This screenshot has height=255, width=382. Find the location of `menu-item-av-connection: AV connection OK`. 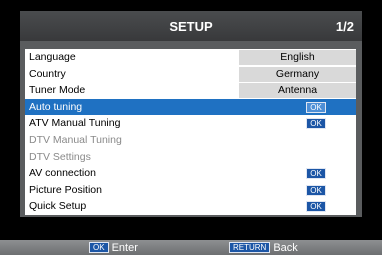

menu-item-av-connection: AV connection OK is located at coordinates (190, 173).